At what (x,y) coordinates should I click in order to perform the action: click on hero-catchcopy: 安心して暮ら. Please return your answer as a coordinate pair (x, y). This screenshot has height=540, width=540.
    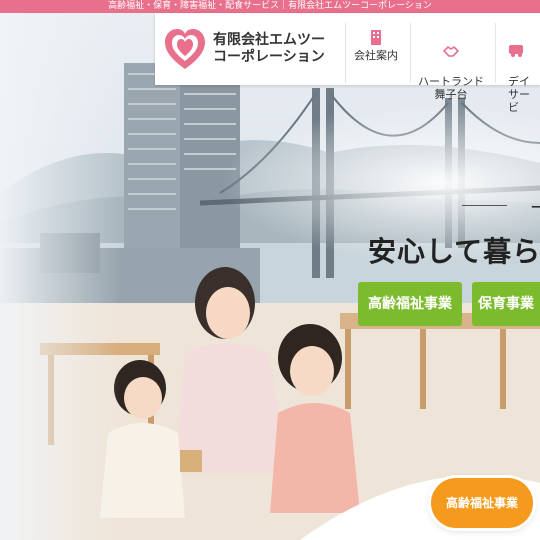
    Looking at the image, I should click on (454, 251).